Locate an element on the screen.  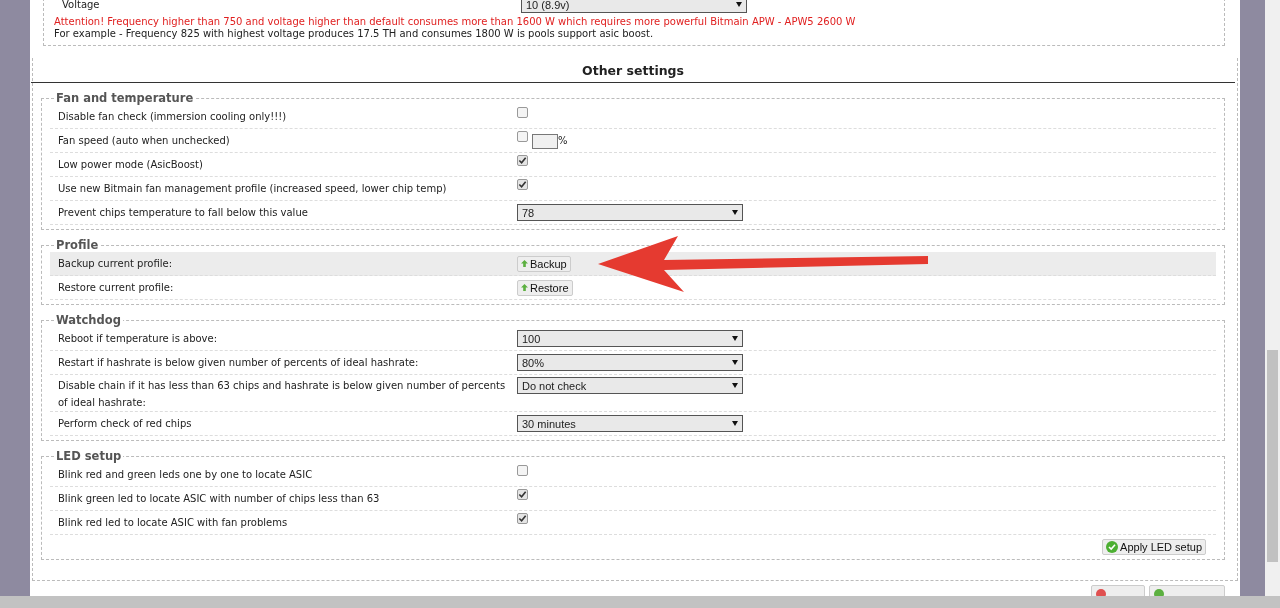
unit-label: % is located at coordinates (563, 140).